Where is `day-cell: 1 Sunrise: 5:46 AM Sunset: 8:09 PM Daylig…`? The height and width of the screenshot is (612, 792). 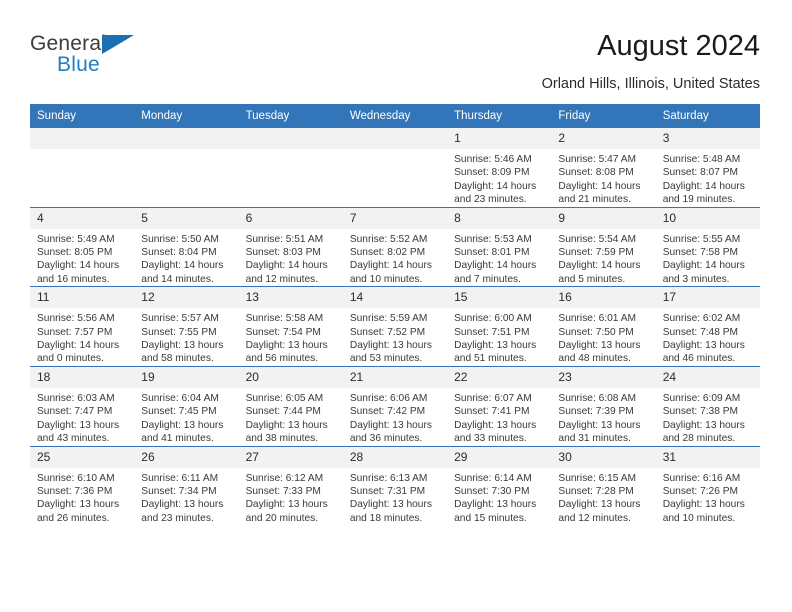 day-cell: 1 Sunrise: 5:46 AM Sunset: 8:09 PM Daylig… is located at coordinates (499, 168).